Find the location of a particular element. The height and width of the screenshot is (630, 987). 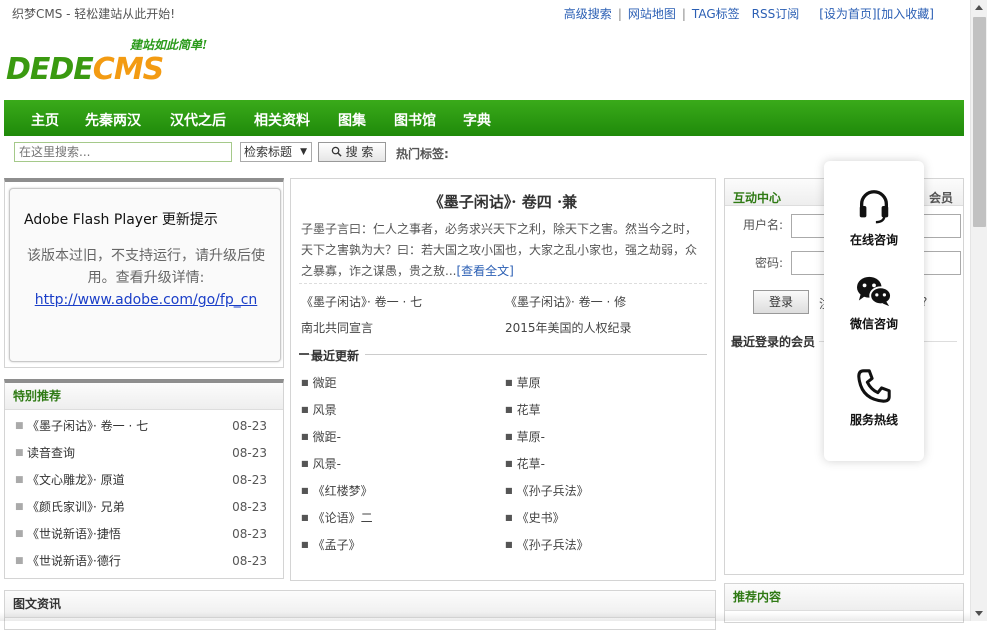

latest-item: ■ 《论语》二 is located at coordinates (337, 517).